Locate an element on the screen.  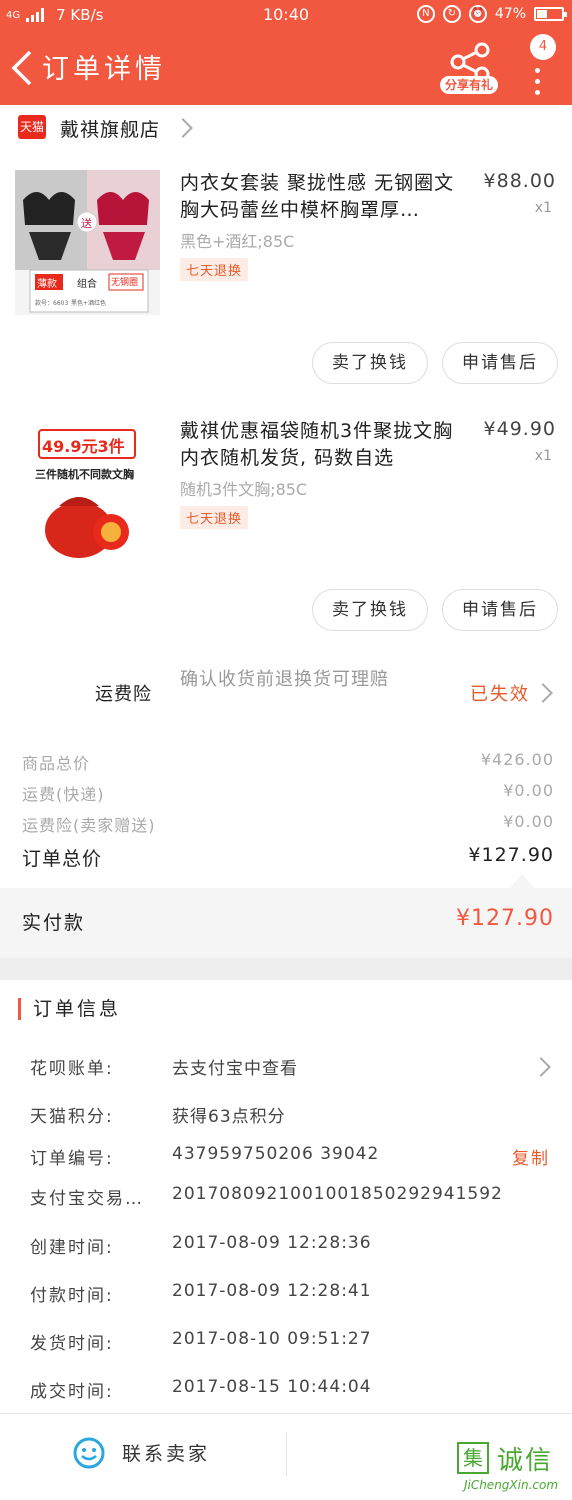
actual-payment-value: ¥127.90 is located at coordinates (505, 918).